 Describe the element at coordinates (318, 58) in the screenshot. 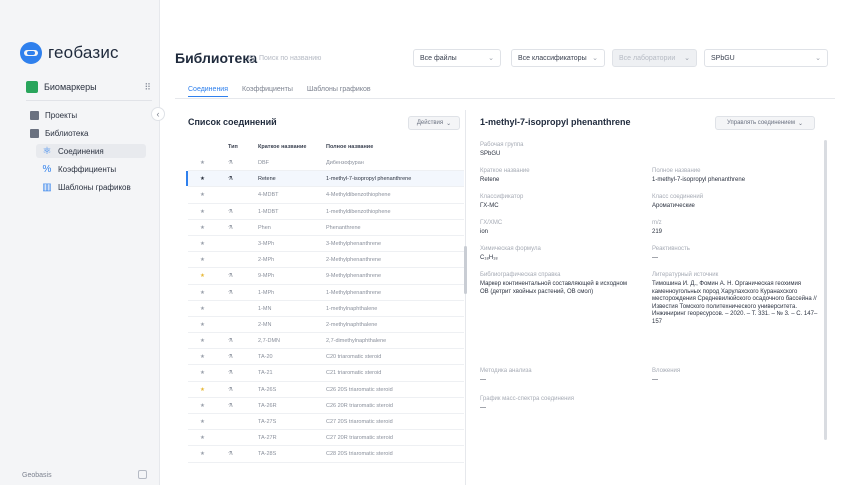

I see `search-input: Поиск по названию` at that location.